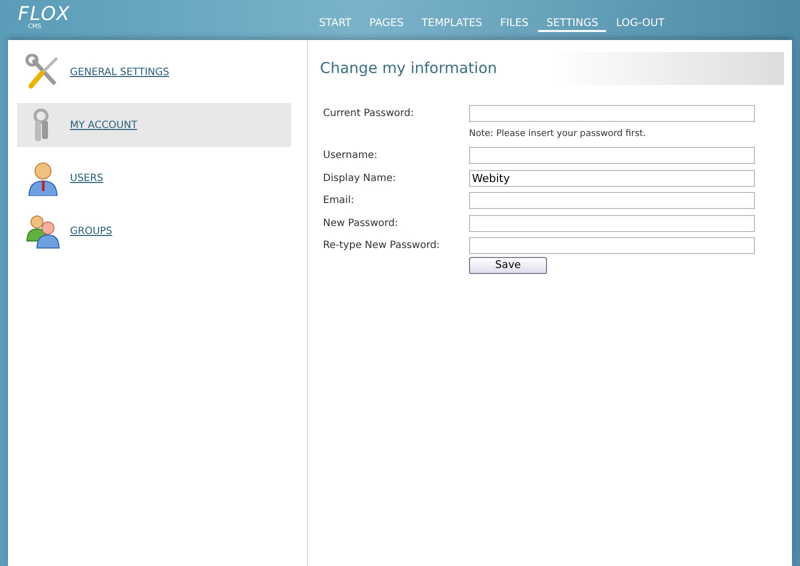 This screenshot has width=800, height=566. What do you see at coordinates (120, 72) in the screenshot?
I see `sidebar-link: GENERAL SETTINGS` at bounding box center [120, 72].